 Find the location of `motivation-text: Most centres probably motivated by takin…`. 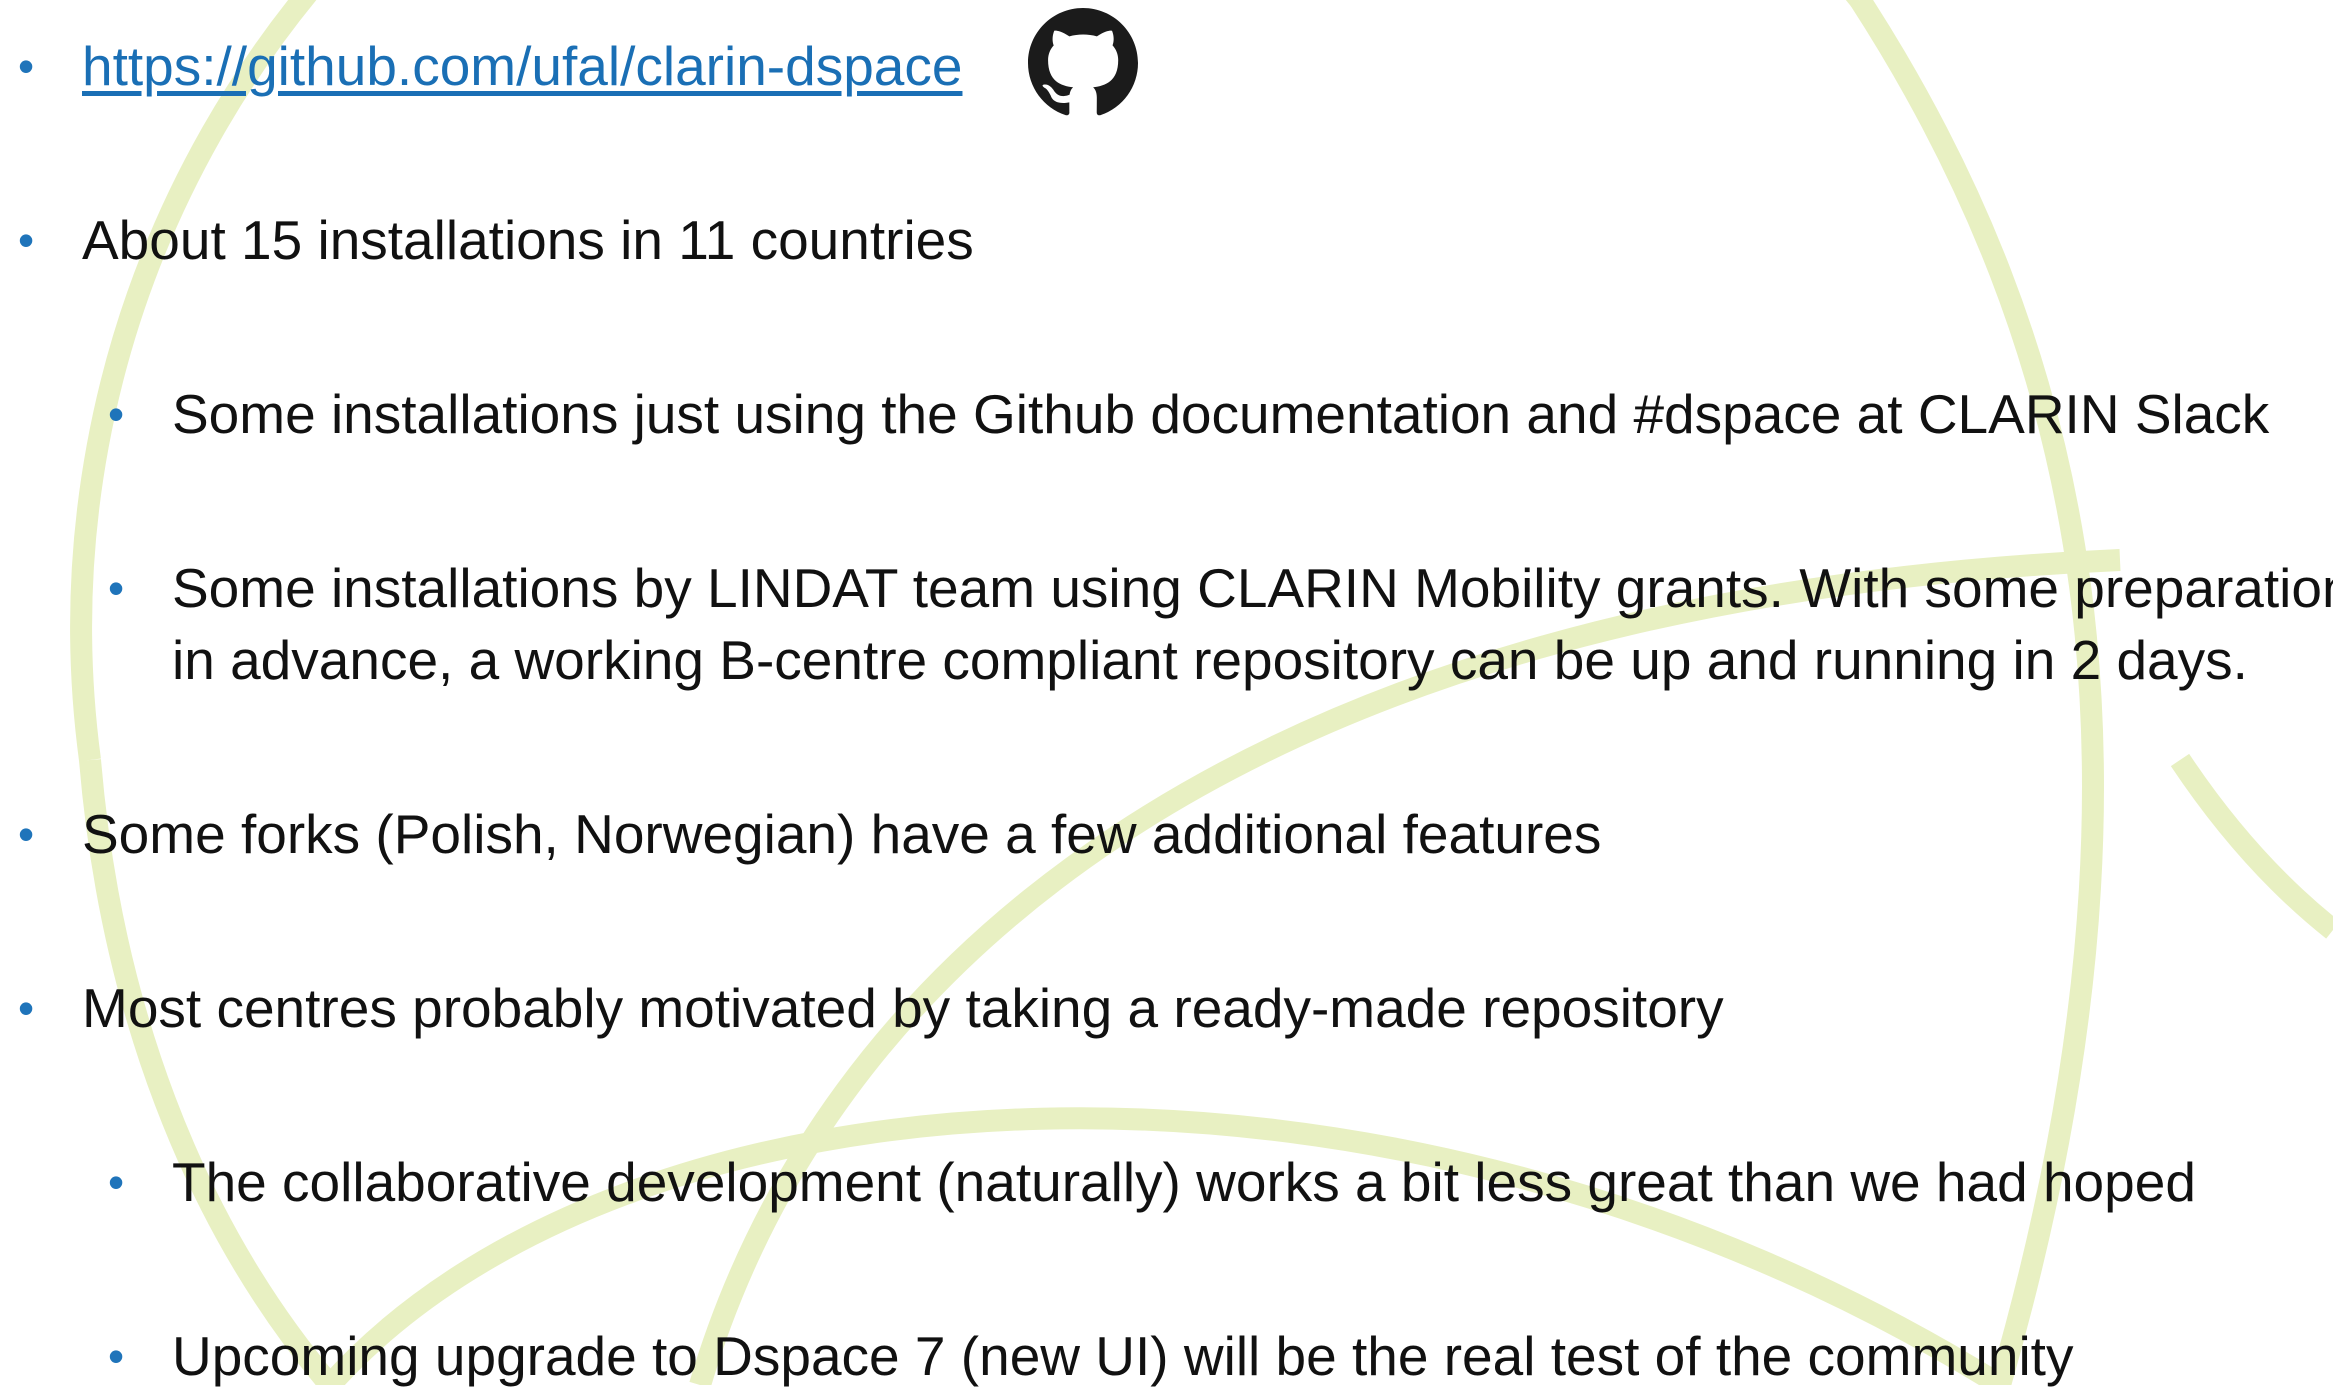

motivation-text: Most centres probably motivated by takin… is located at coordinates (903, 1008).